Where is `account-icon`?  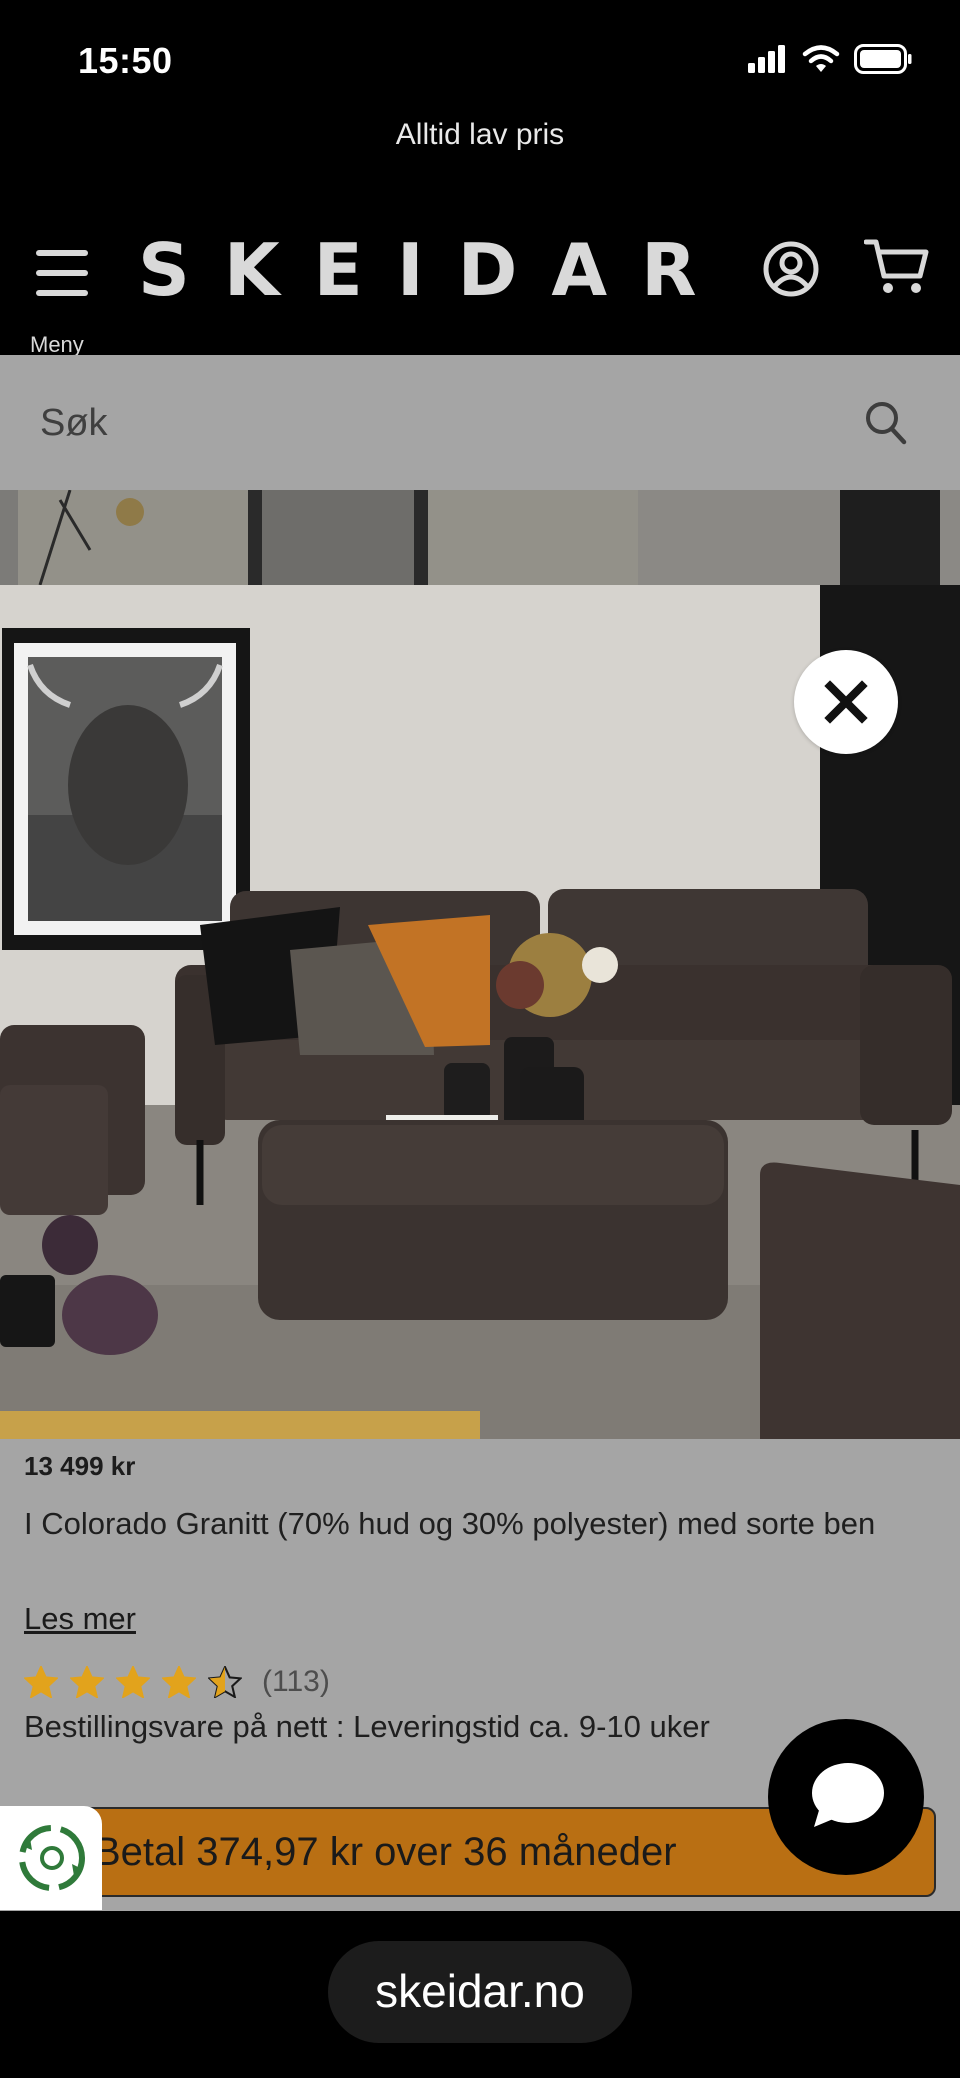 account-icon is located at coordinates (791, 269).